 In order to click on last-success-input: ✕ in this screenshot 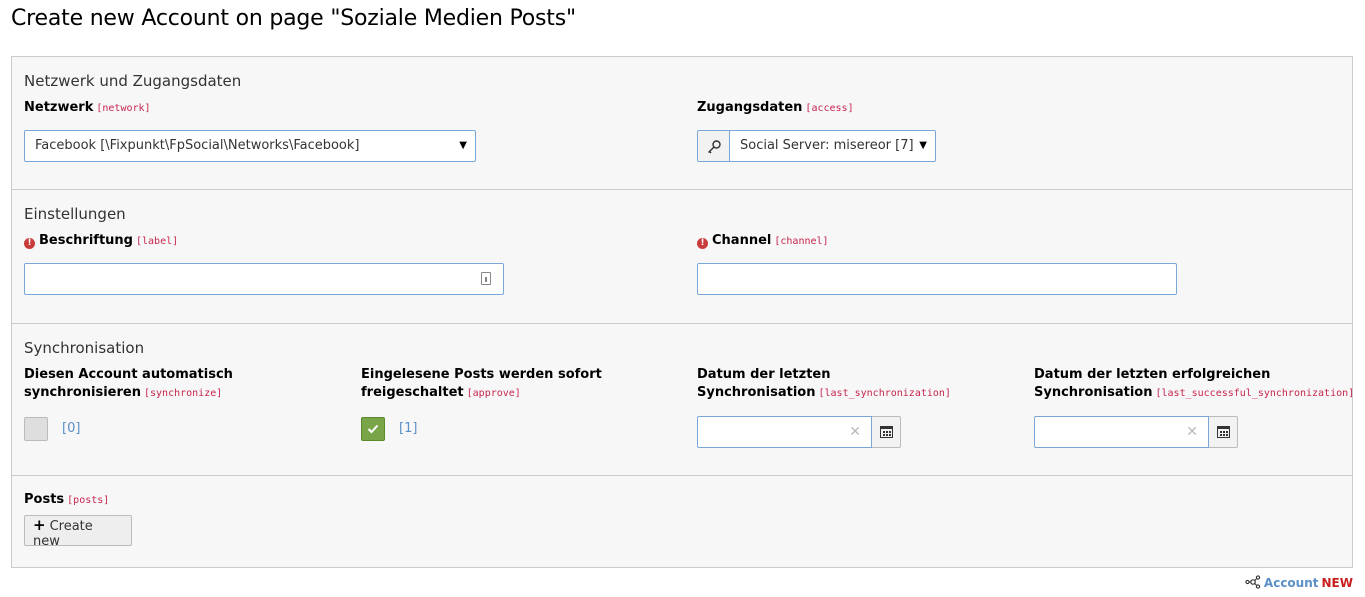, I will do `click(1121, 432)`.